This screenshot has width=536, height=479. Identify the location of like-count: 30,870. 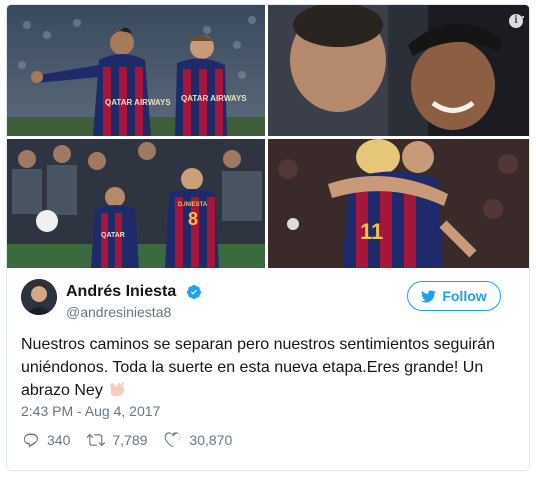
(211, 440).